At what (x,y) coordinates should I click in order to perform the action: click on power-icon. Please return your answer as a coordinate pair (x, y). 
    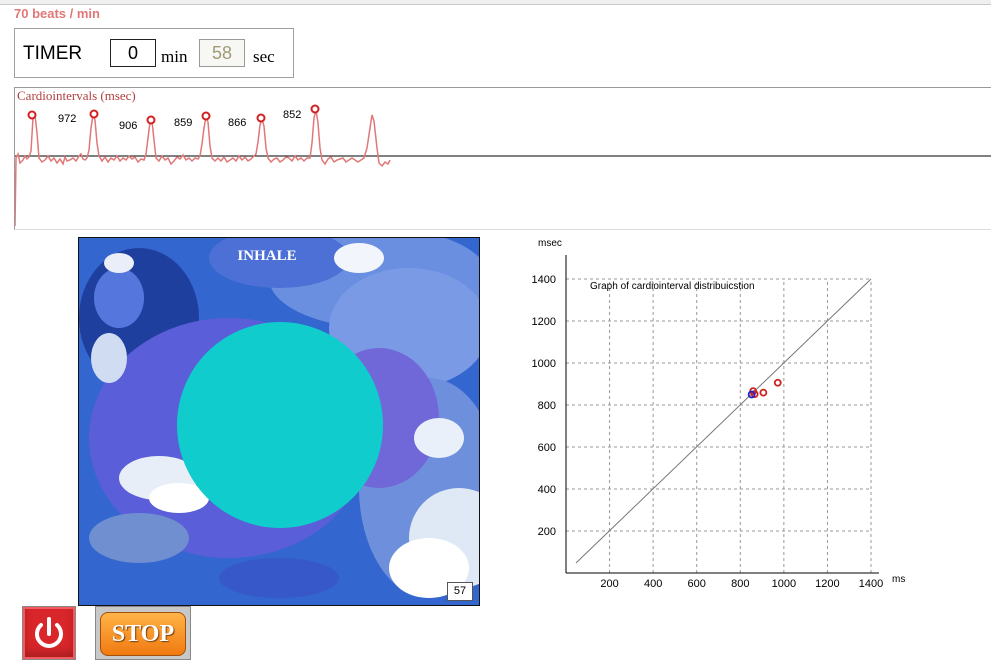
    Looking at the image, I should click on (49, 632).